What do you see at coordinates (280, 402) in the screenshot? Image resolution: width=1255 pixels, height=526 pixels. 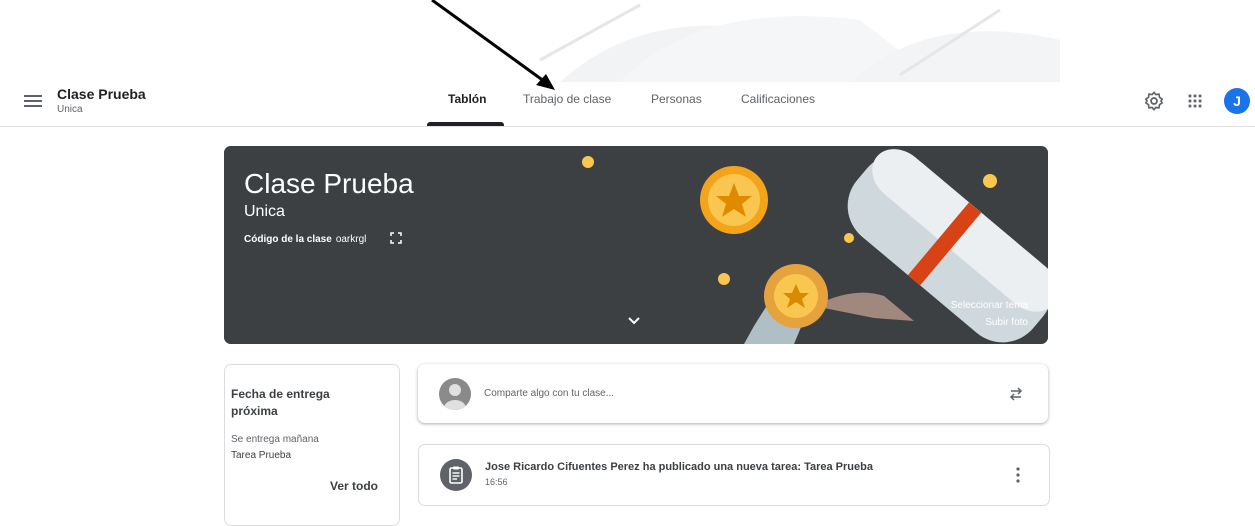 I see `upcoming-title: Fecha de entrega próxima` at bounding box center [280, 402].